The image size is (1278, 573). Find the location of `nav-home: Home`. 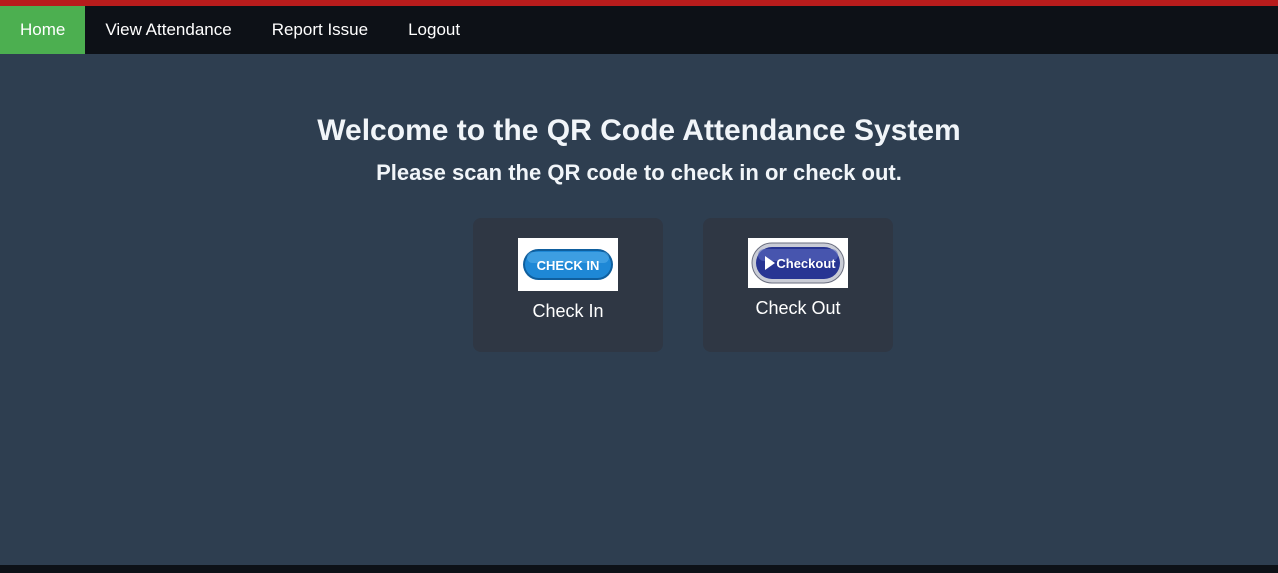

nav-home: Home is located at coordinates (43, 30).